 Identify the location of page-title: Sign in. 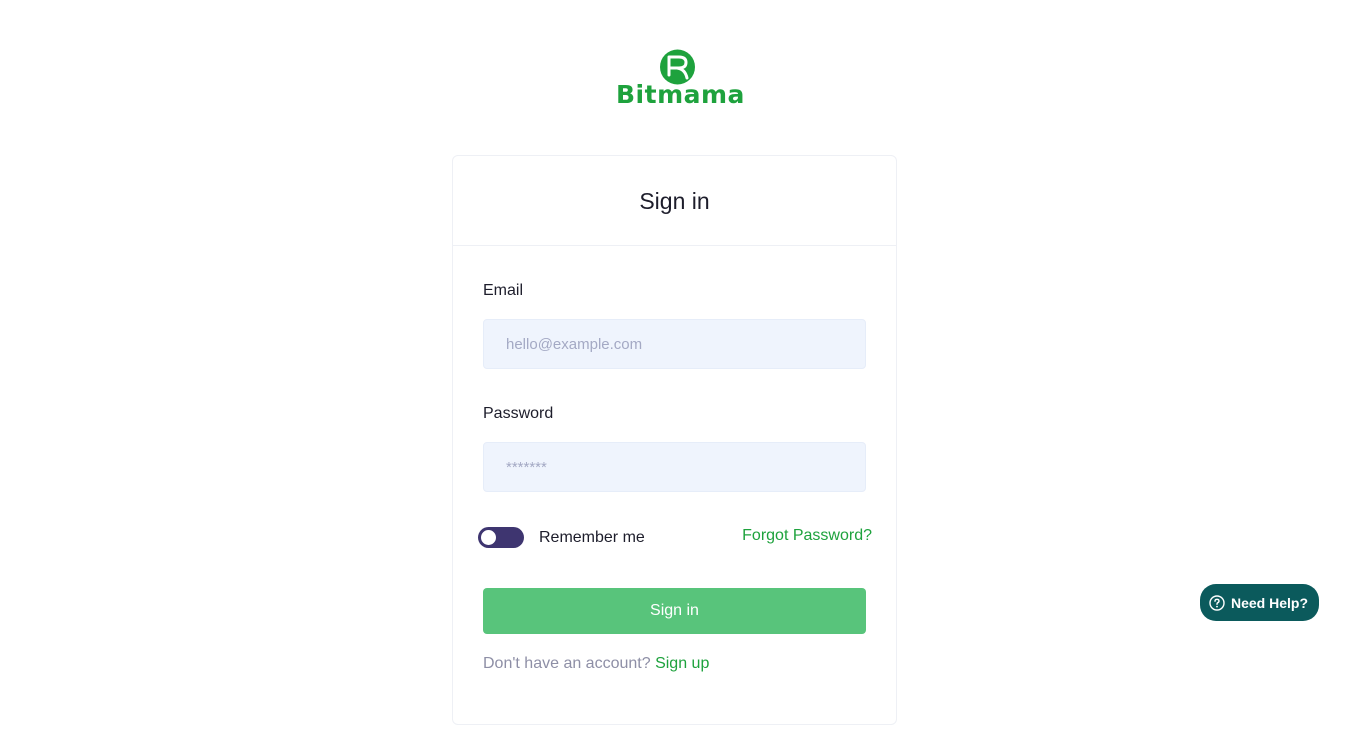
(674, 200).